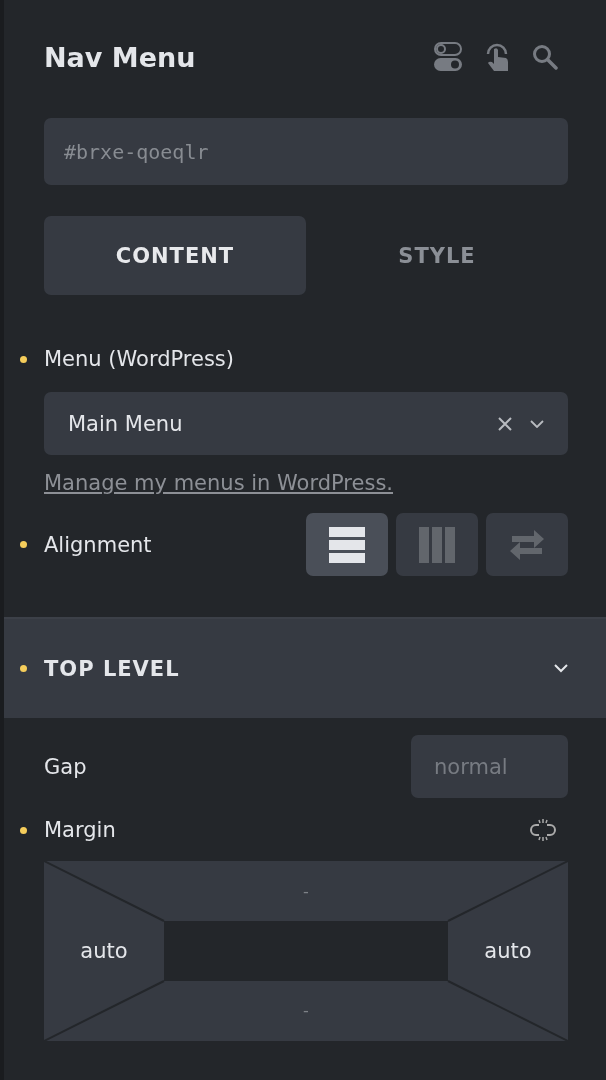  Describe the element at coordinates (537, 423) in the screenshot. I see `chevron-down-icon` at that location.